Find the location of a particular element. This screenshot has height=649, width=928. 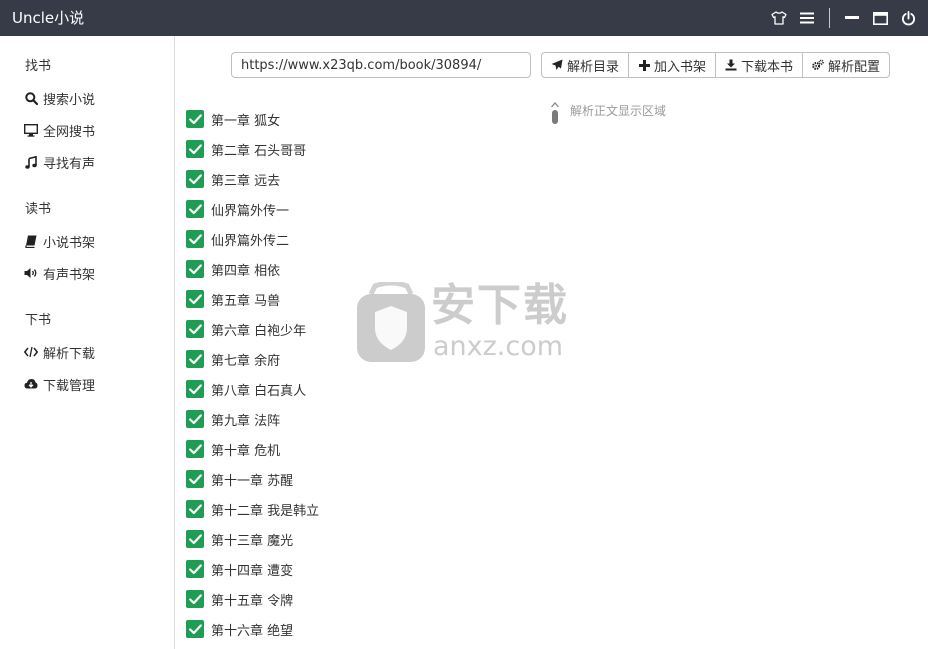

parse-config-button: 解析配置 is located at coordinates (846, 65).